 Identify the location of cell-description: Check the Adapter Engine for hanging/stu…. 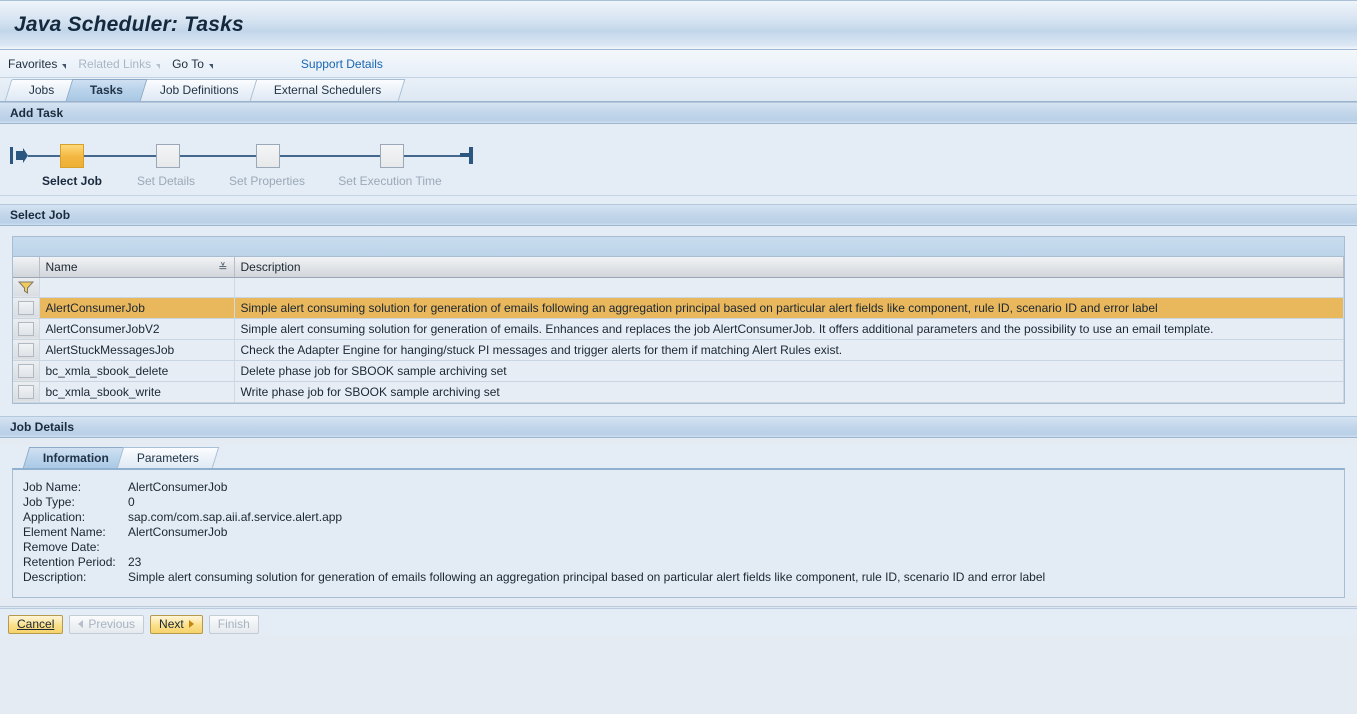
(789, 350).